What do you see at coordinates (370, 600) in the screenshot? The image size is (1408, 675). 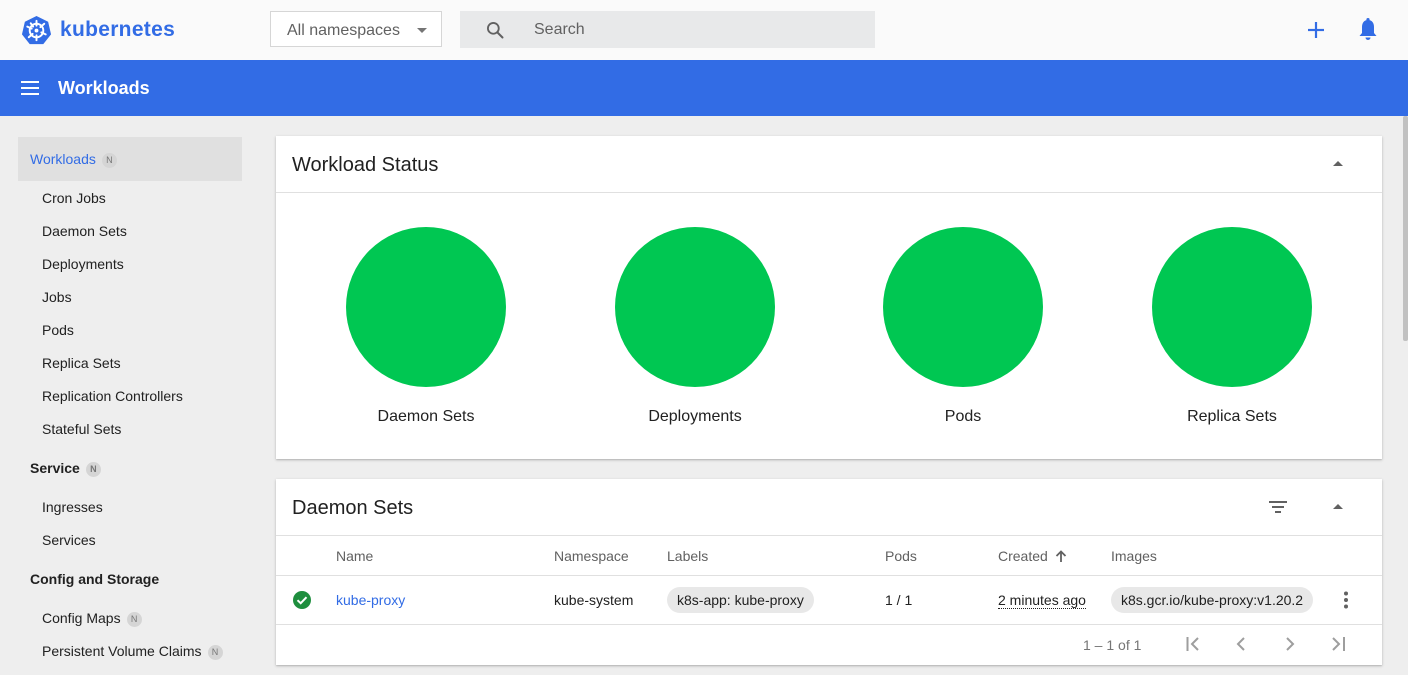 I see `resource-name-link: kube-proxy` at bounding box center [370, 600].